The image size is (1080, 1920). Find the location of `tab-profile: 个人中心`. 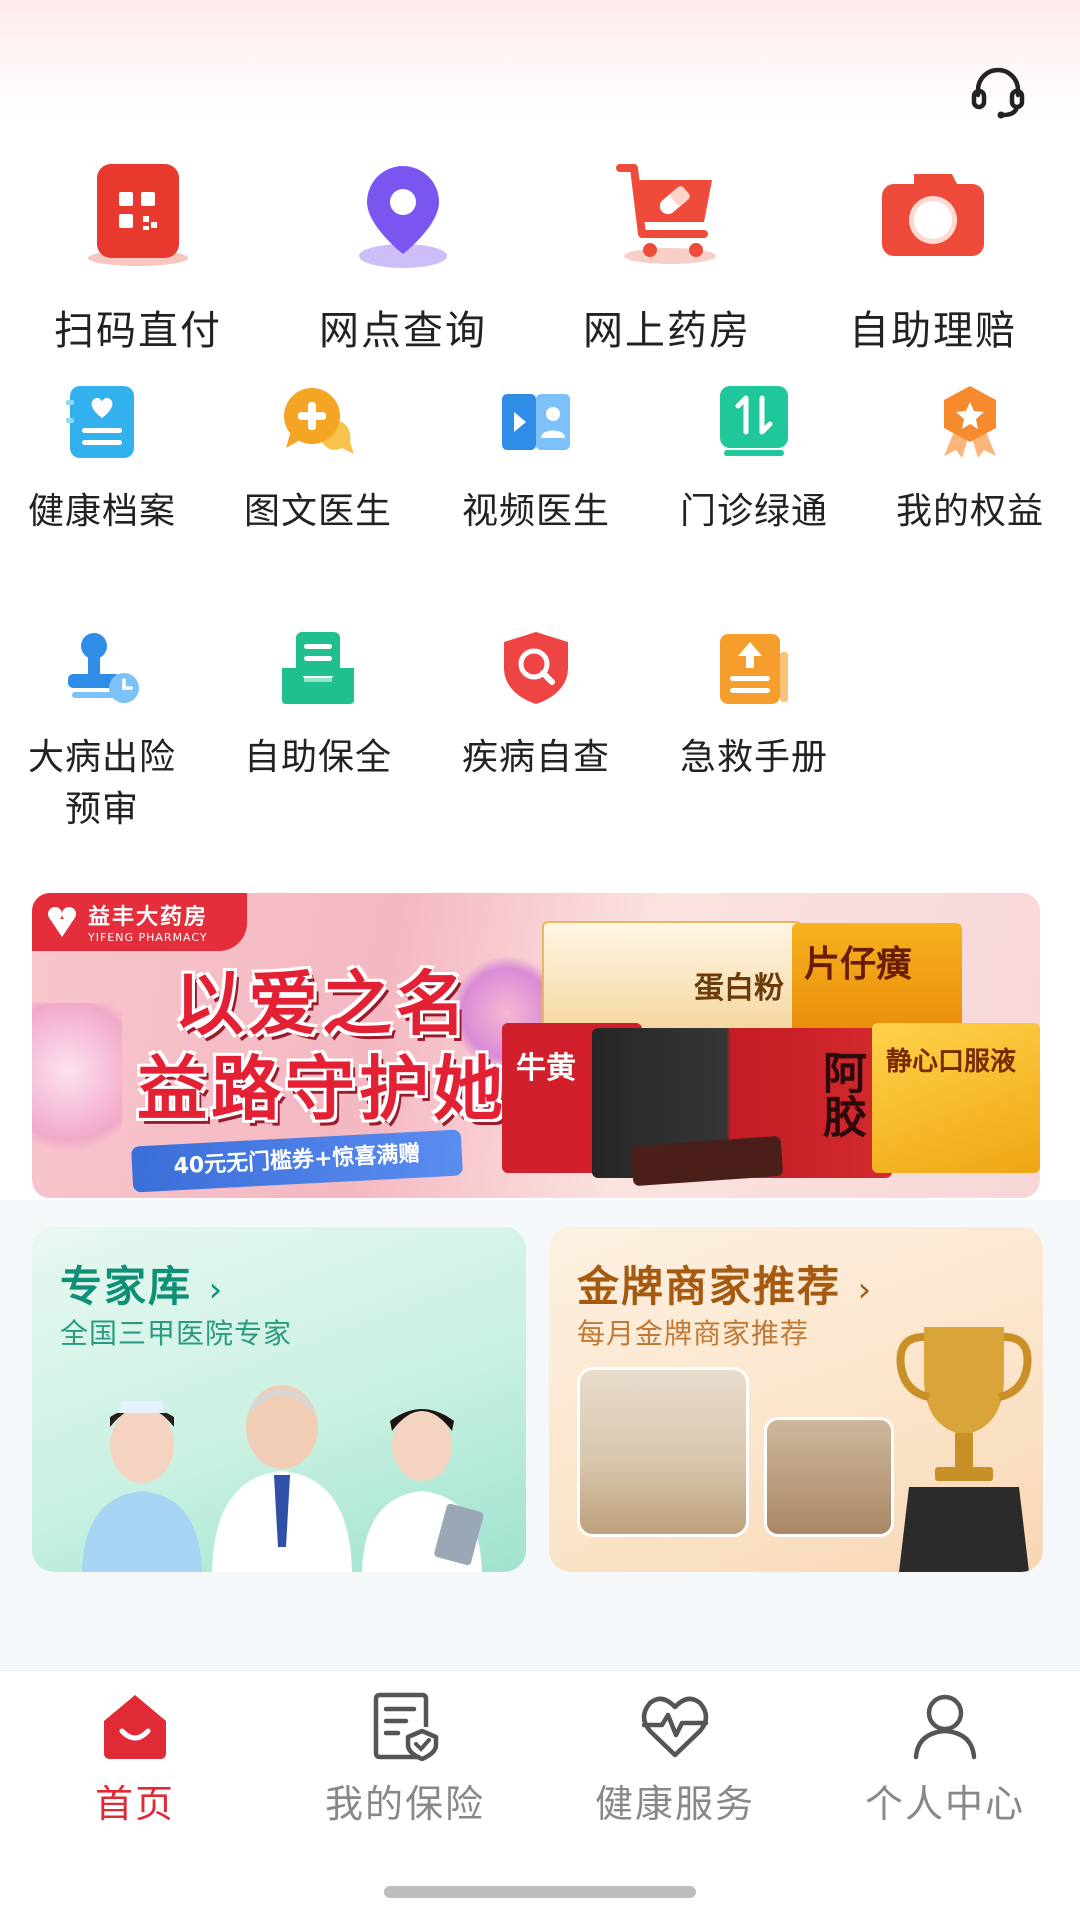

tab-profile: 个人中心 is located at coordinates (945, 1758).